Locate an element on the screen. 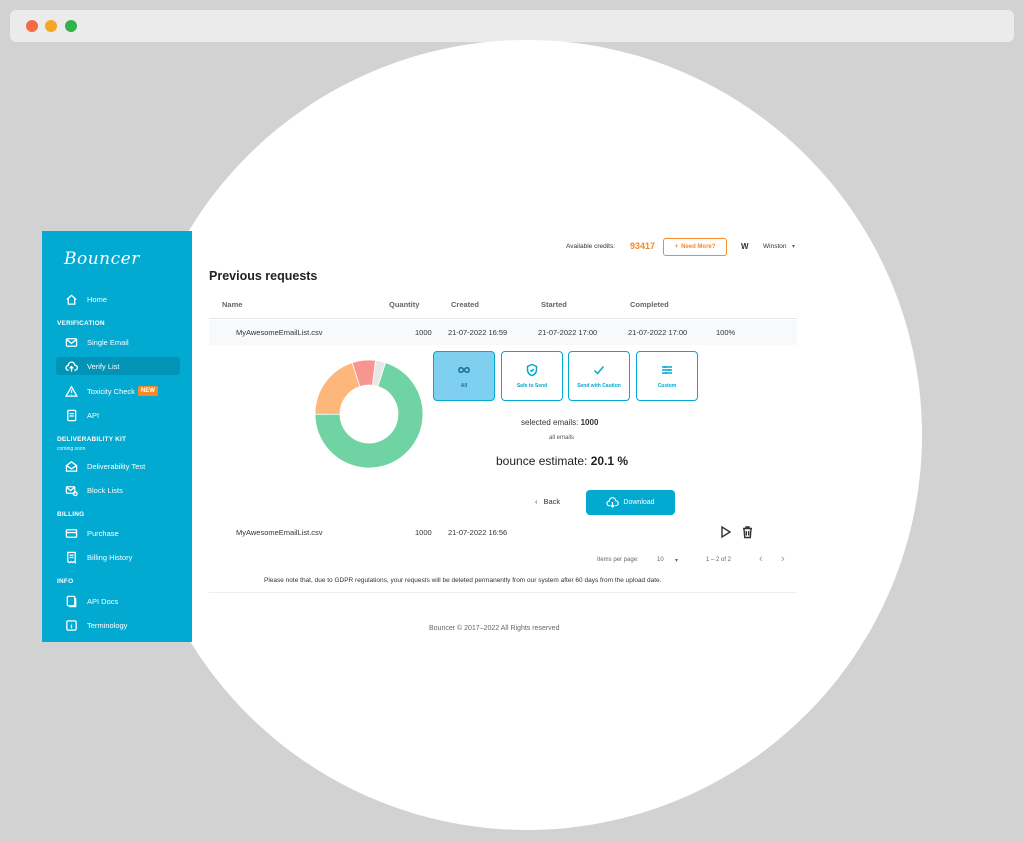 The width and height of the screenshot is (1024, 842). sidebar-item-toxicity-check: Toxicity Check NEW is located at coordinates (118, 391).